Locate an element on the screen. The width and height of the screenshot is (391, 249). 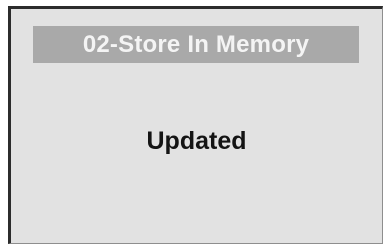
menu-title-bar: 02-Store In Memory is located at coordinates (196, 44).